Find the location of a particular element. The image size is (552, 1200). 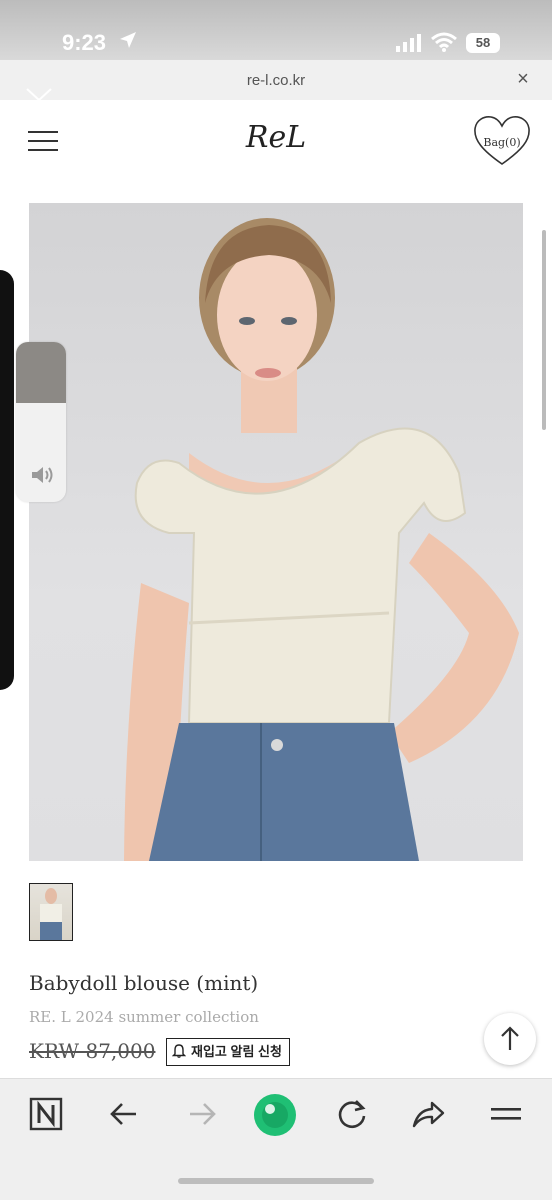

site-logo: ReL is located at coordinates (276, 137).